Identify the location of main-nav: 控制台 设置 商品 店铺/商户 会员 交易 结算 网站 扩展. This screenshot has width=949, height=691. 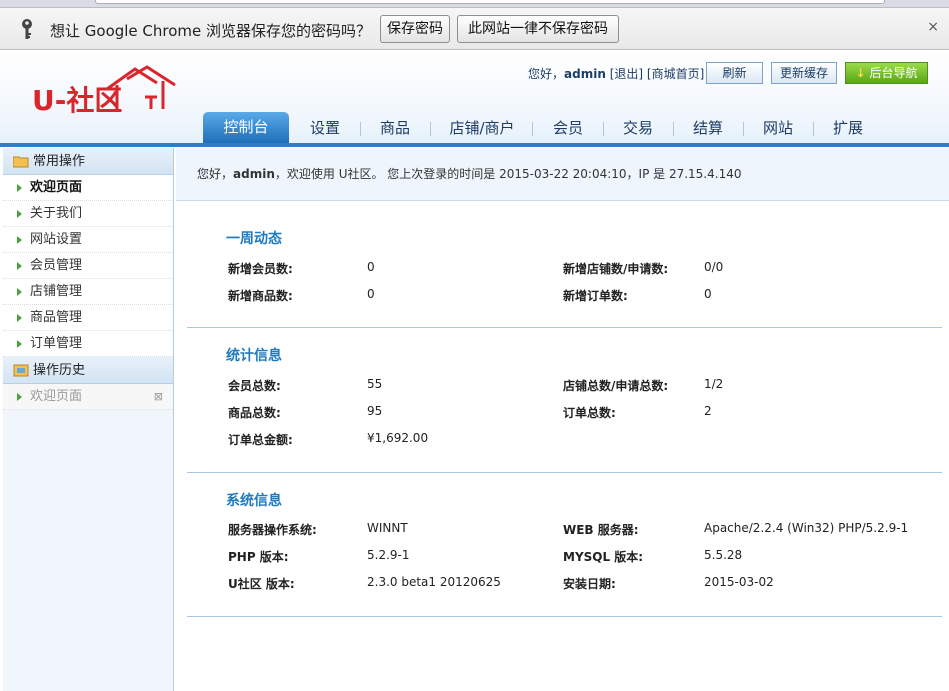
(474, 129).